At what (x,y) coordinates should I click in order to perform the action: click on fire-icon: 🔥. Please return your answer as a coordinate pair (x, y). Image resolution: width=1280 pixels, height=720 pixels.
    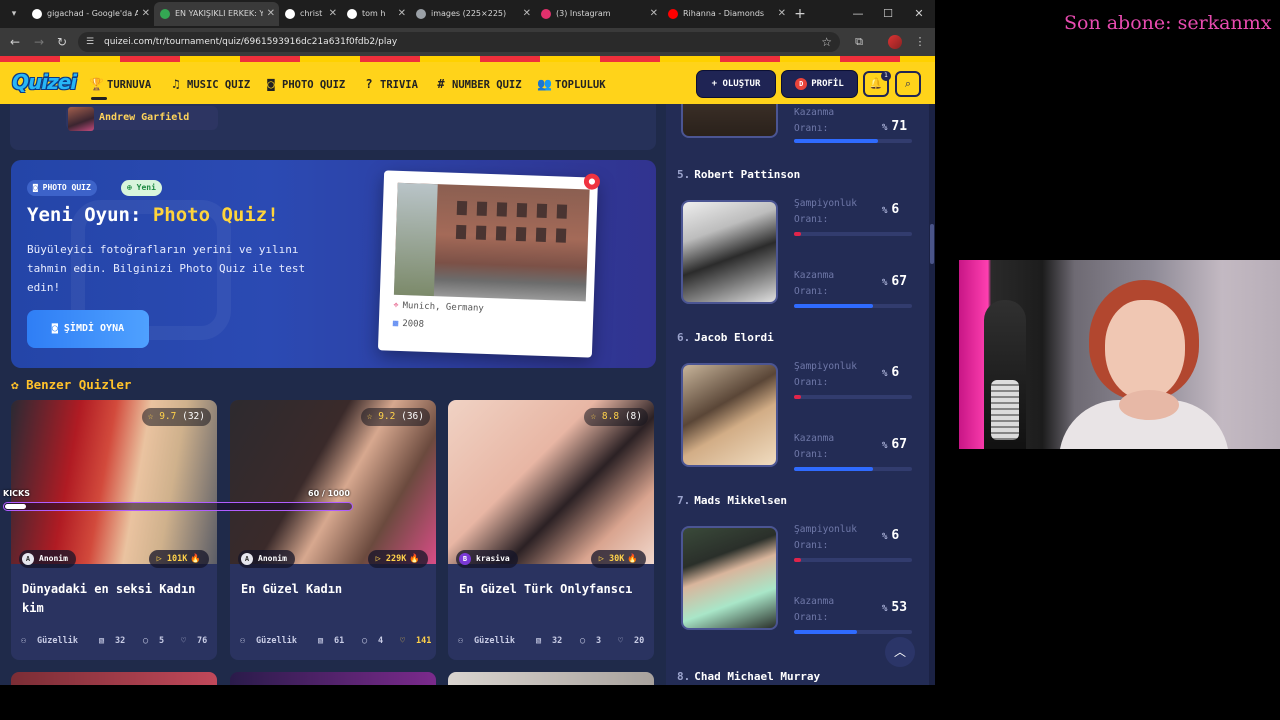
    Looking at the image, I should click on (195, 559).